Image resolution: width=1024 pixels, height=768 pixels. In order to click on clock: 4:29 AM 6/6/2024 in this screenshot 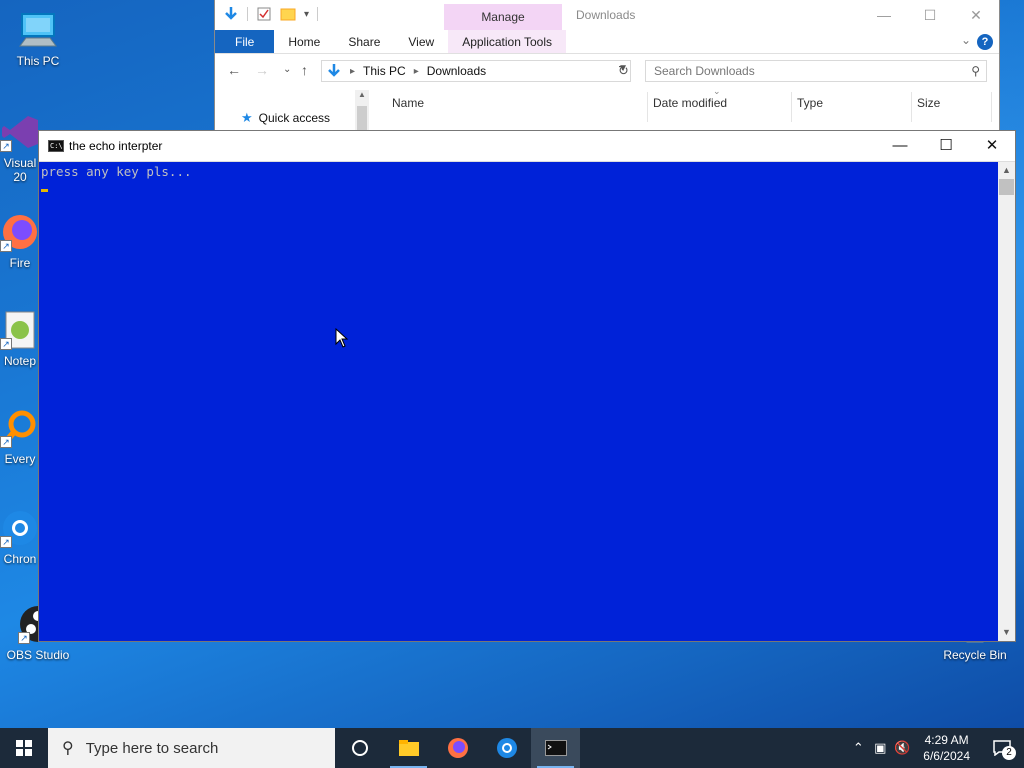, I will do `click(946, 748)`.